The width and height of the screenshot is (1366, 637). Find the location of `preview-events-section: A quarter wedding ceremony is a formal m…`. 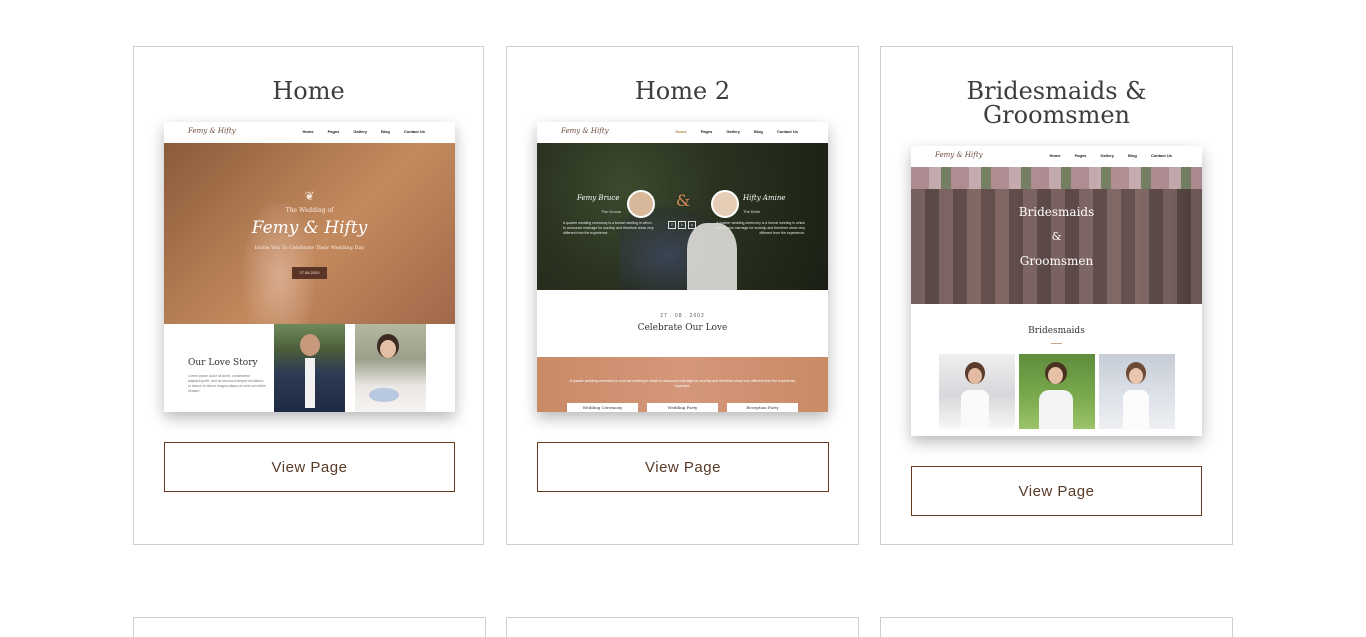

preview-events-section: A quarter wedding ceremony is a formal m… is located at coordinates (682, 384).